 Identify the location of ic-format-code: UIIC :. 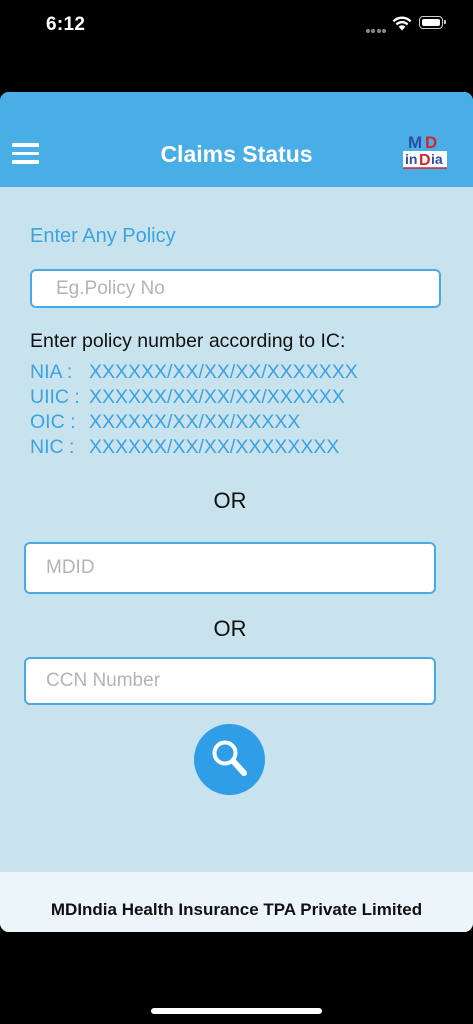
(55, 397).